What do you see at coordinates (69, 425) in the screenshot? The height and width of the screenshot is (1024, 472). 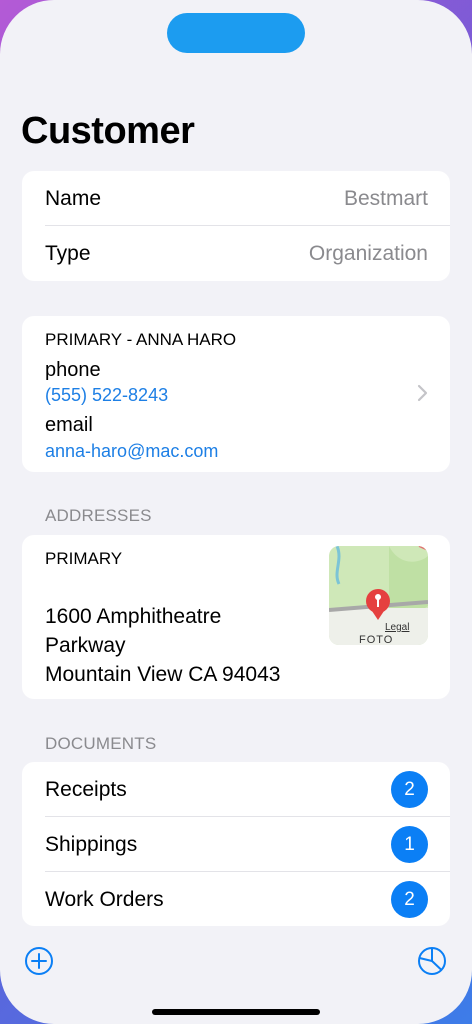 I see `email-label: email` at bounding box center [69, 425].